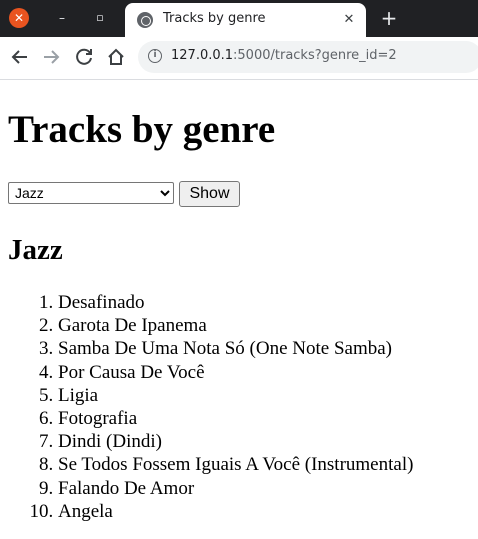  What do you see at coordinates (235, 488) in the screenshot?
I see `track-item: Falando De Amor` at bounding box center [235, 488].